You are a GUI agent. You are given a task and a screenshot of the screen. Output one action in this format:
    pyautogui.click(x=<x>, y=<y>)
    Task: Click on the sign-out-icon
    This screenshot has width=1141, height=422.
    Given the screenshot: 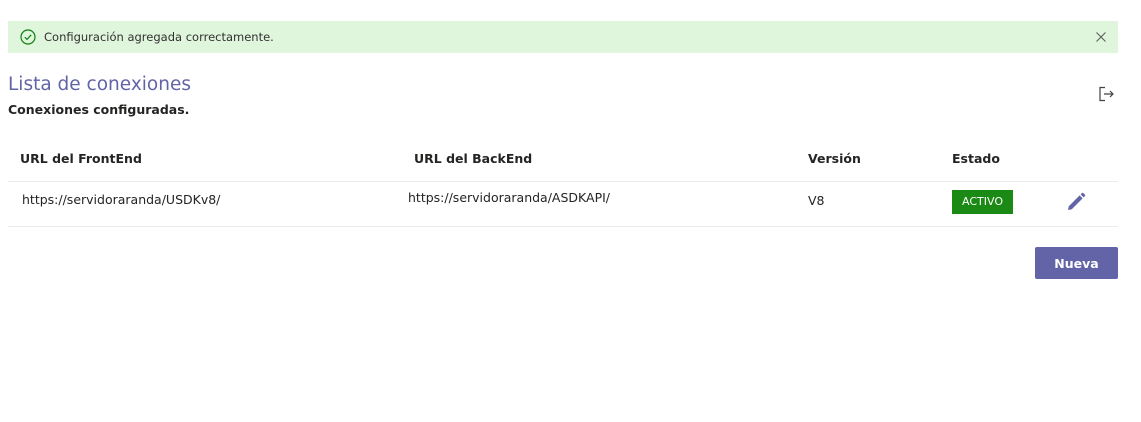 What is the action you would take?
    pyautogui.click(x=1106, y=94)
    